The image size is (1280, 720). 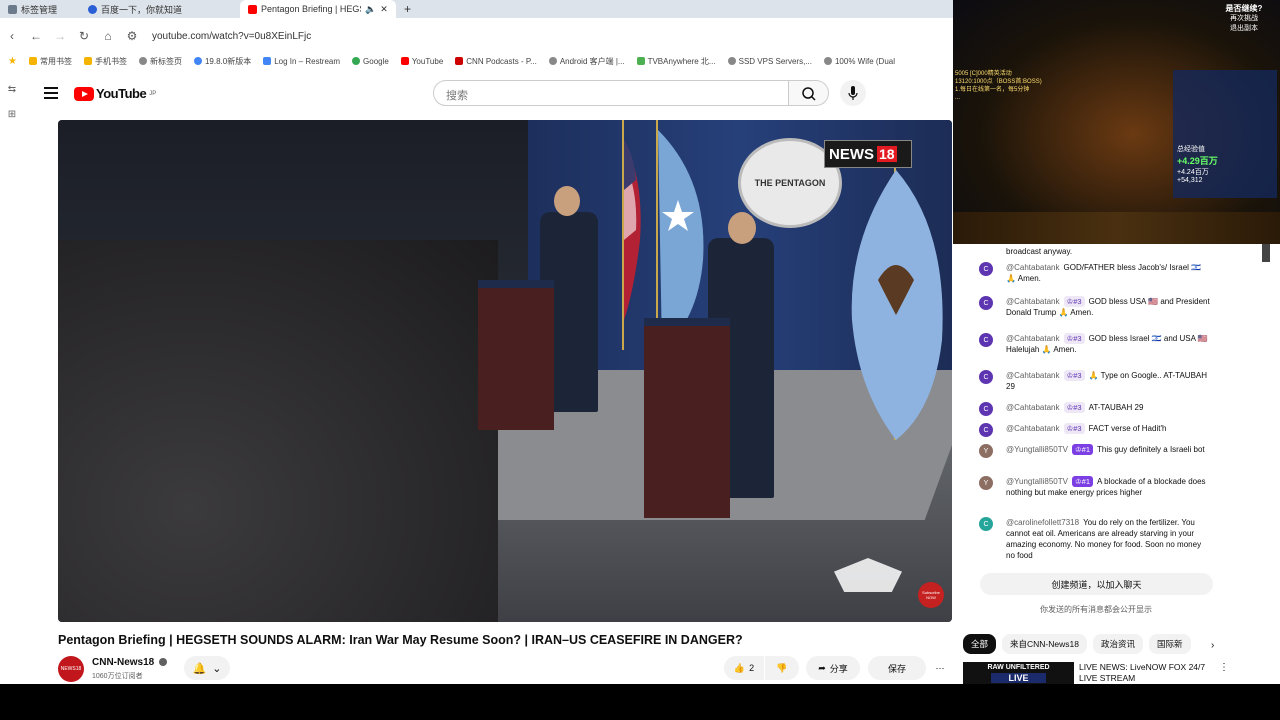 What do you see at coordinates (611, 93) in the screenshot?
I see `search-input: 搜索` at bounding box center [611, 93].